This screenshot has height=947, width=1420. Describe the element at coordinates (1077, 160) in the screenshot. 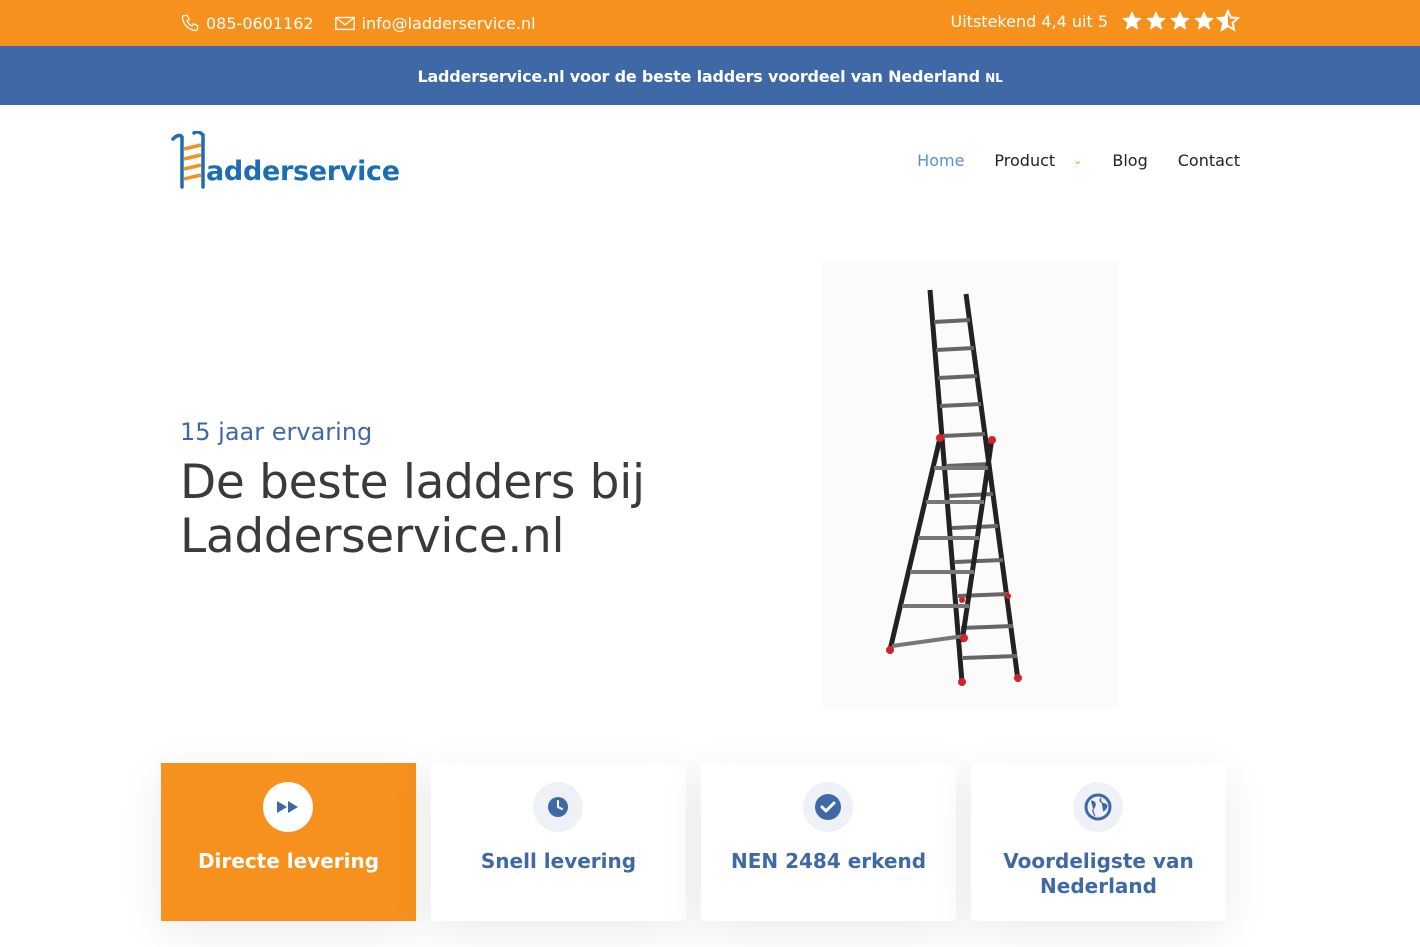

I see `chevron-down-icon: ⌄` at that location.